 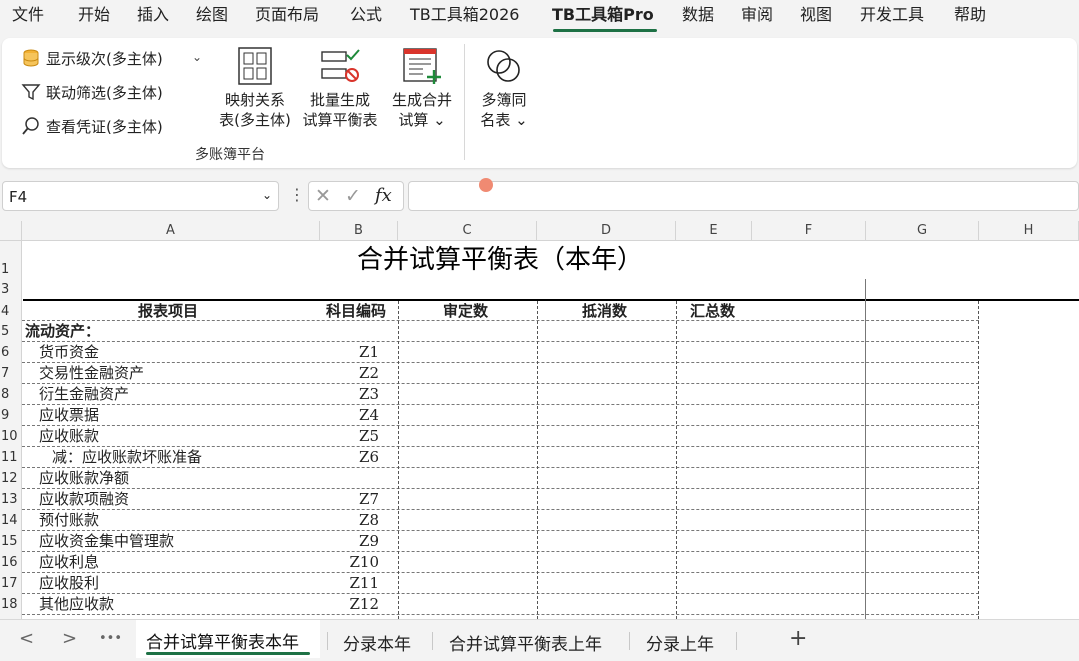 I want to click on col-header-e: E, so click(x=714, y=231).